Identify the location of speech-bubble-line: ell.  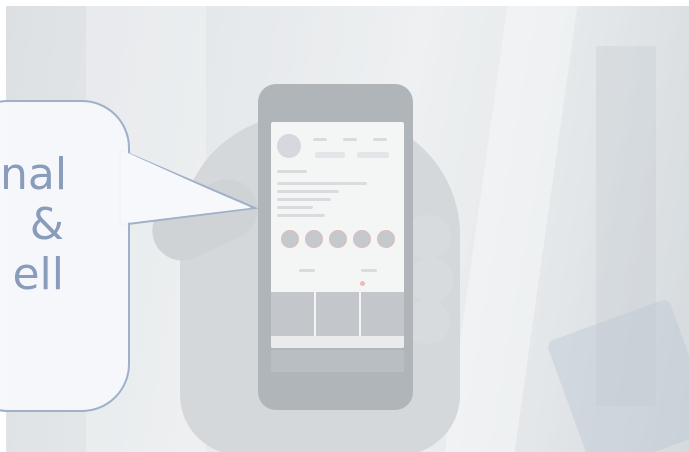
(38, 274).